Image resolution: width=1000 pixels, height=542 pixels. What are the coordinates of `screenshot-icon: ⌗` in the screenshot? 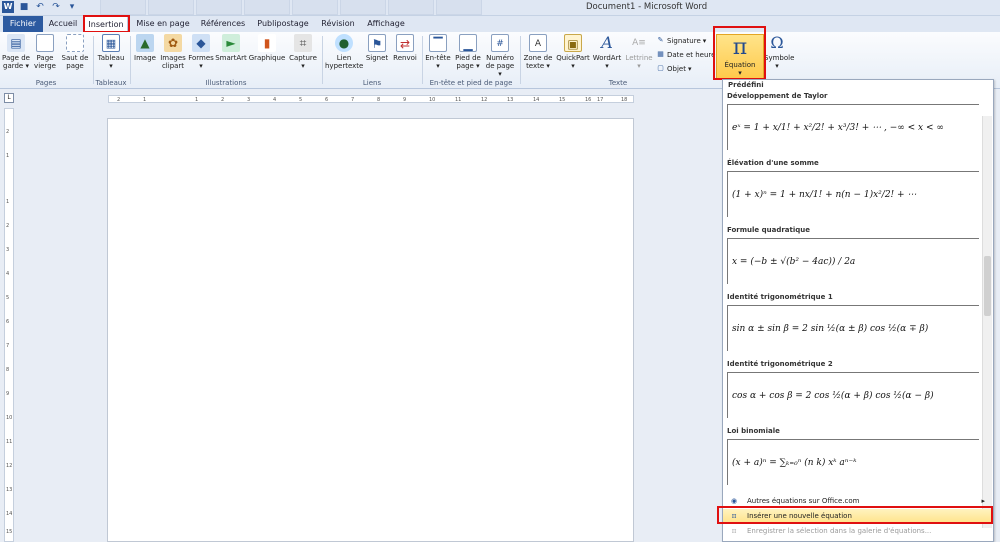 It's located at (303, 43).